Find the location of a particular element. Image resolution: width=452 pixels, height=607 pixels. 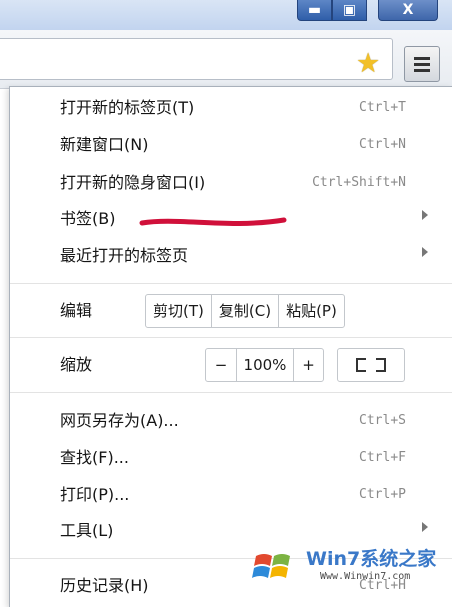

close-icon: X is located at coordinates (408, 10).